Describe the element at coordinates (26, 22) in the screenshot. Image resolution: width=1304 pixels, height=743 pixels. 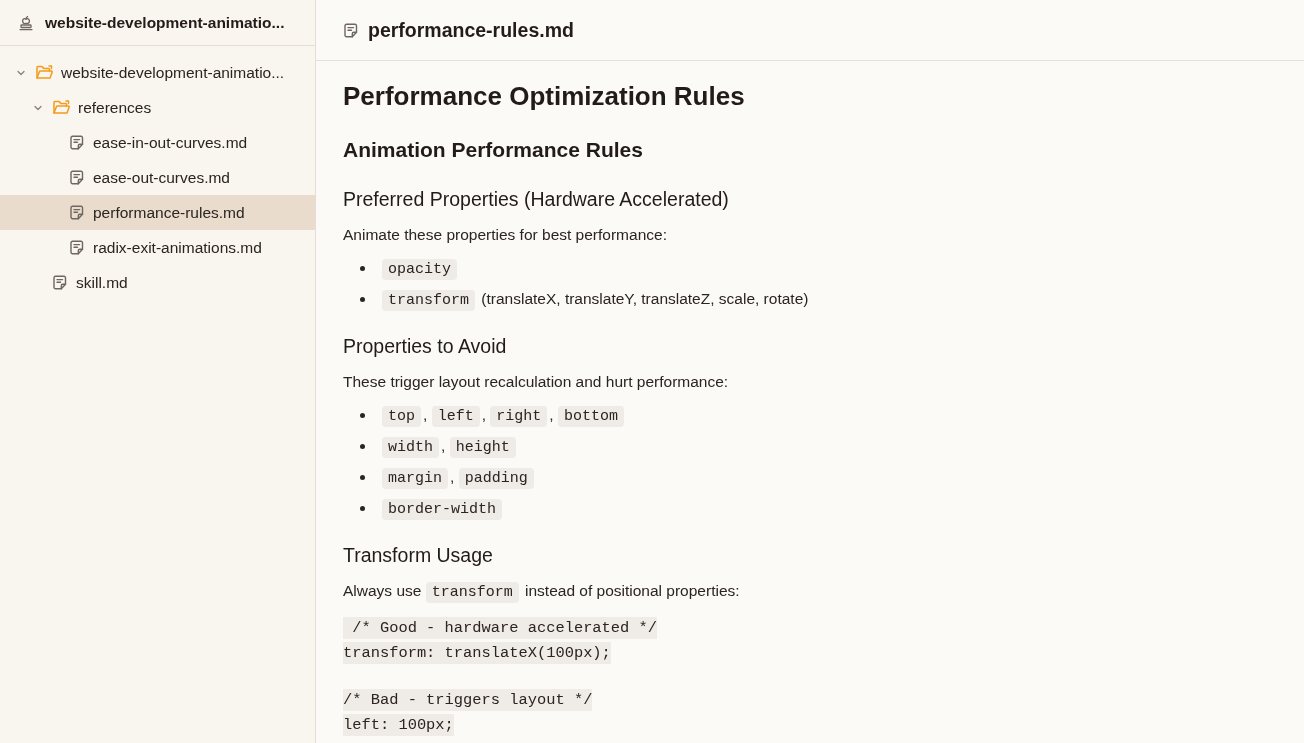
I see `apple-on-books-icon` at that location.